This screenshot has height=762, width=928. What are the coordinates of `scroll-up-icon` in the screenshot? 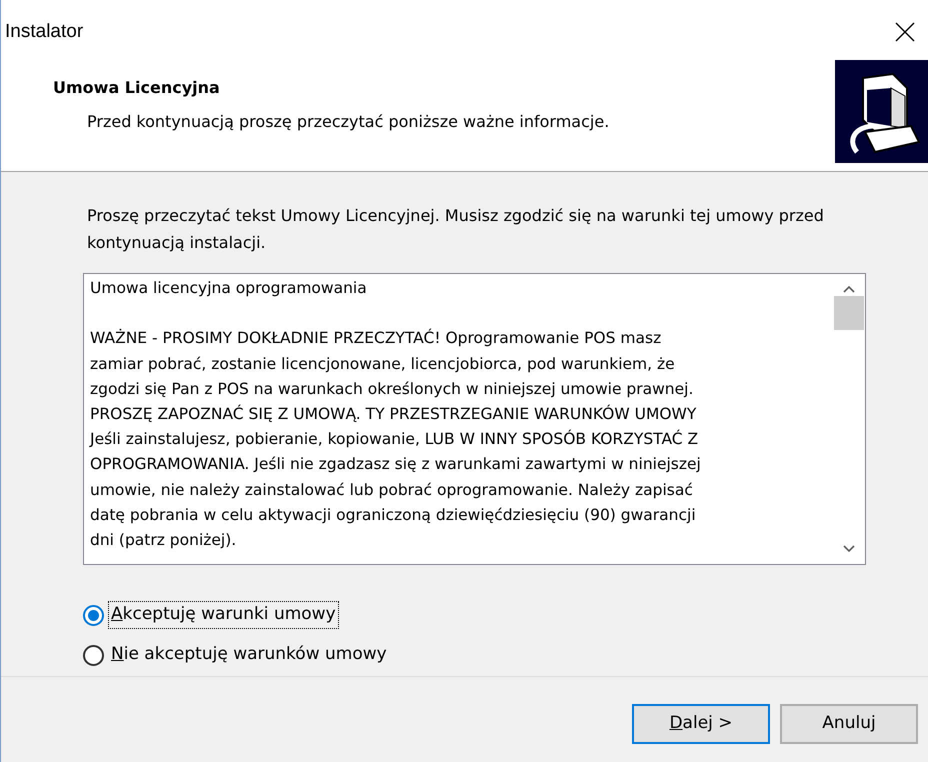 It's located at (849, 289).